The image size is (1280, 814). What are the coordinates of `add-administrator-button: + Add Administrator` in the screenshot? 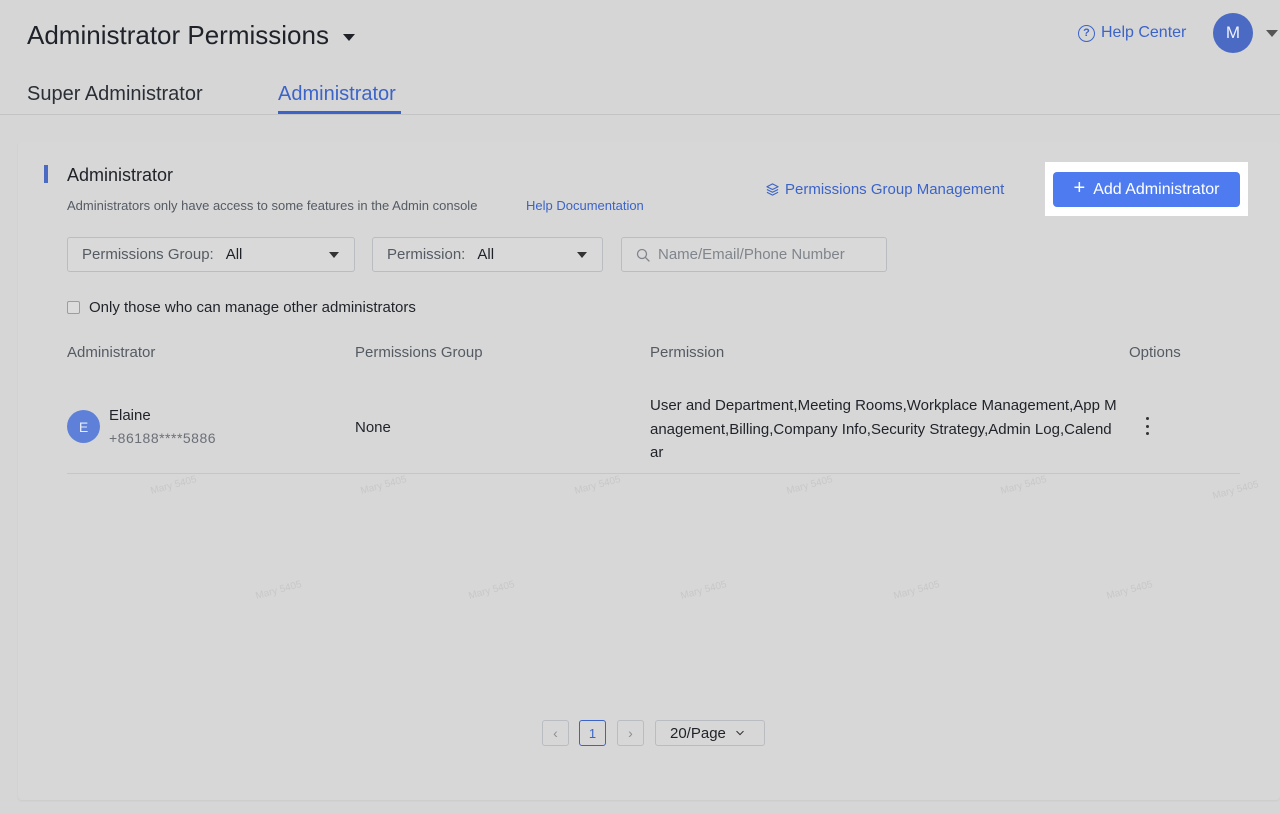 It's located at (1146, 189).